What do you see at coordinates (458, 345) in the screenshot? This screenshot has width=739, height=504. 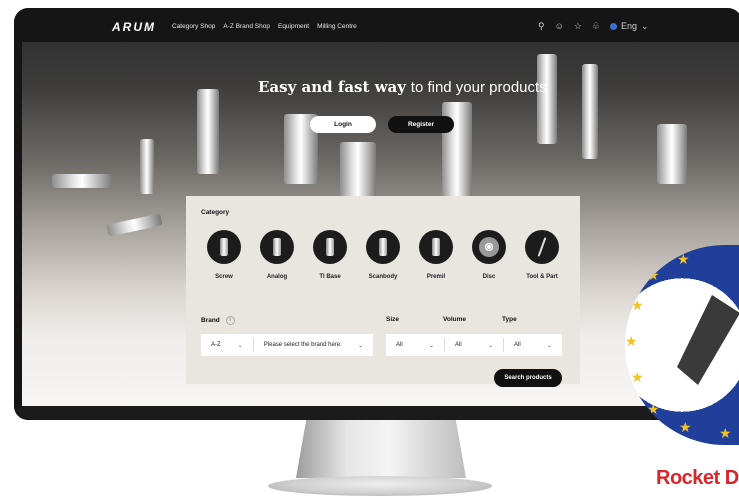 I see `volume-value: All` at bounding box center [458, 345].